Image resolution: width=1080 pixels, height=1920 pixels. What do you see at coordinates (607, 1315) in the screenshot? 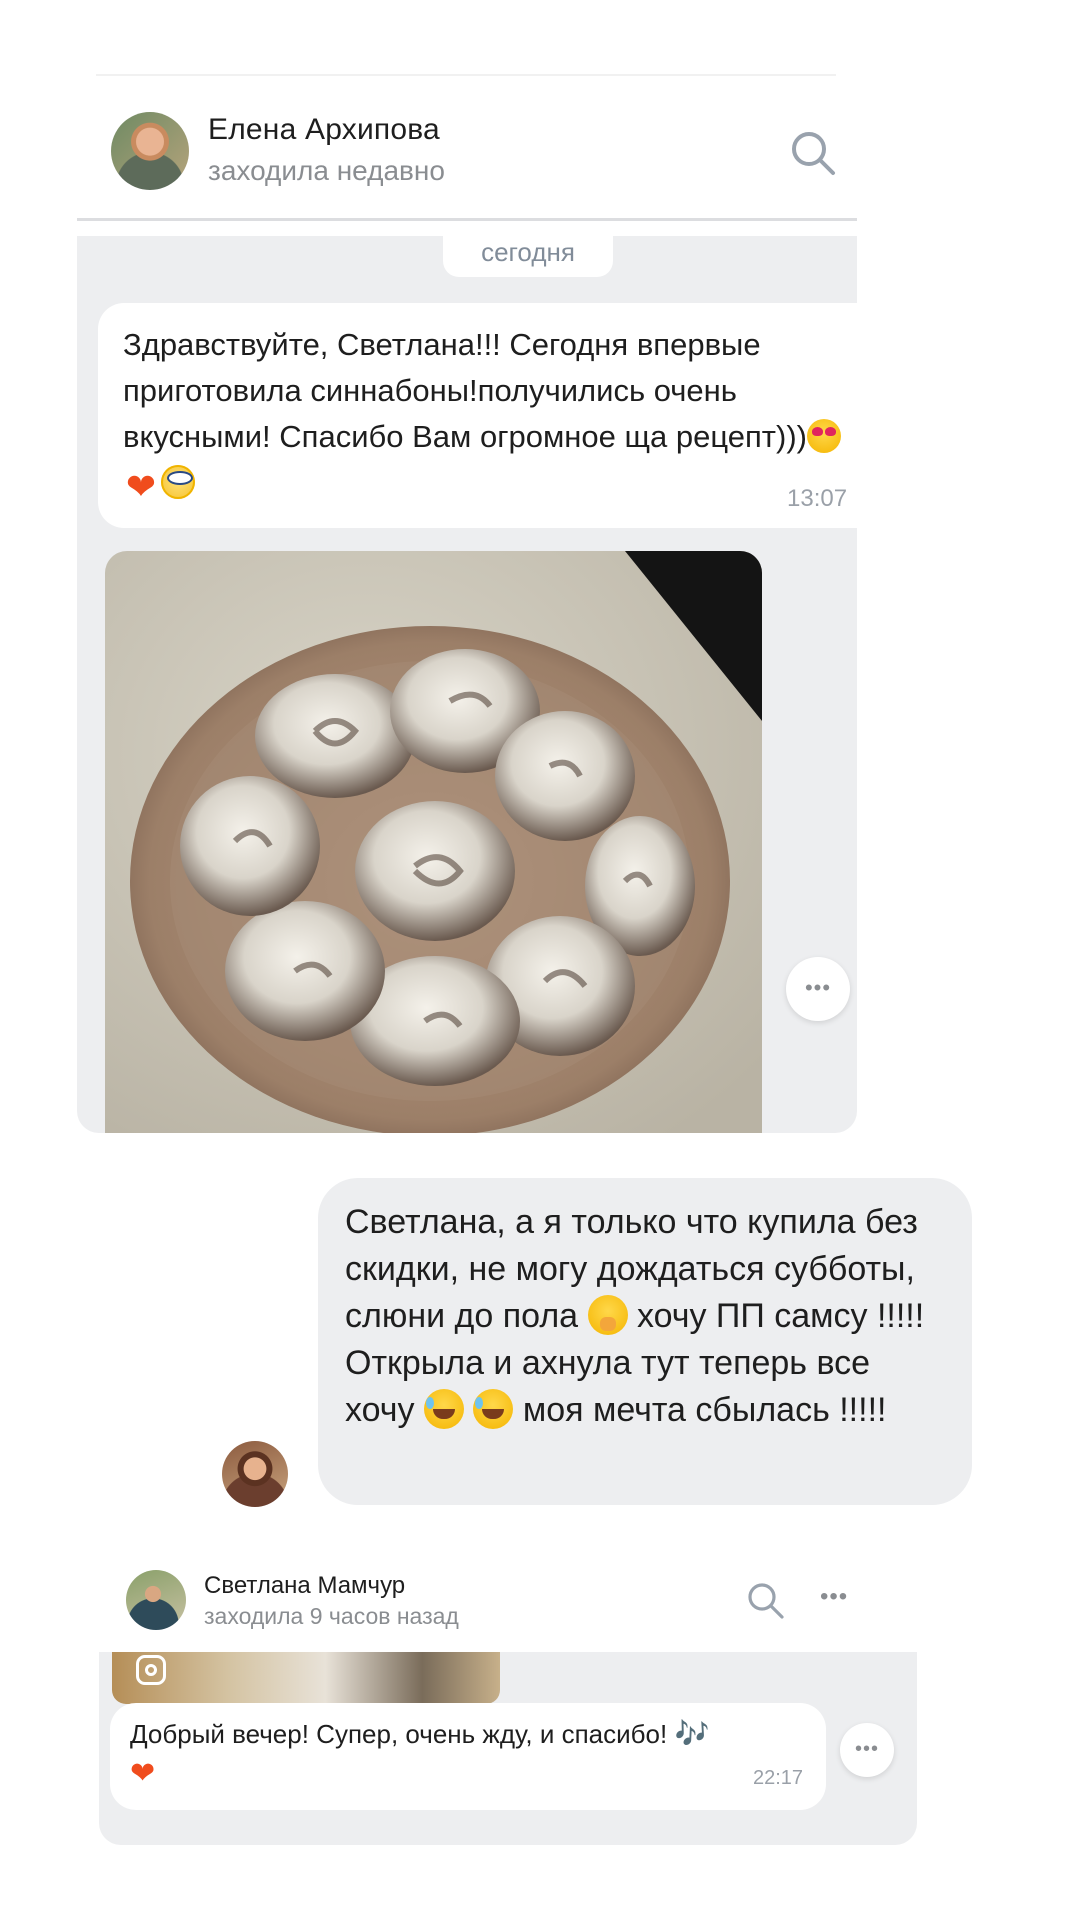
I see `hand-over-mouth-emoji` at bounding box center [607, 1315].